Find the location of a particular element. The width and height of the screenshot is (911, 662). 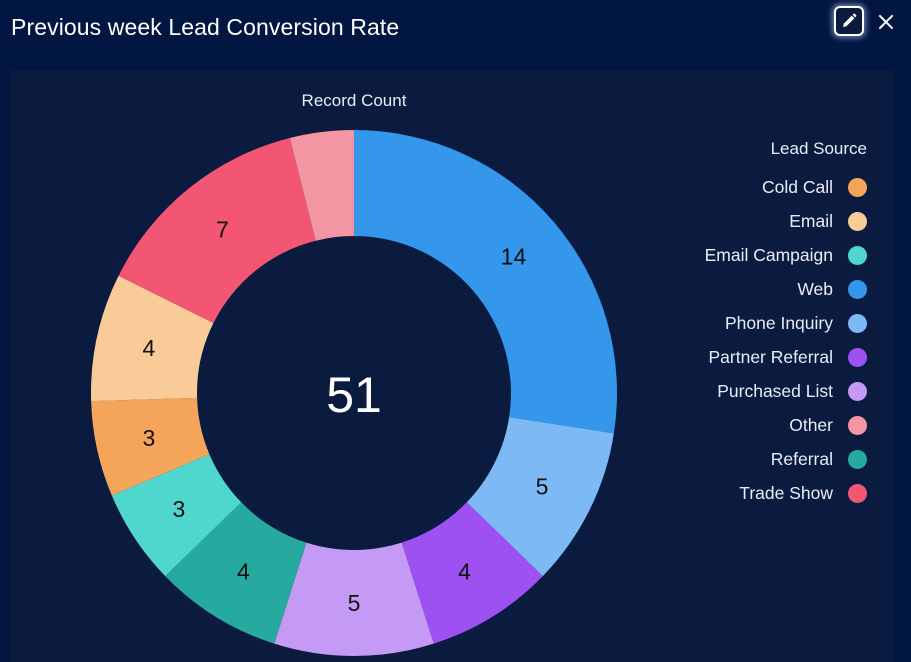

chart-title: Previous week Lead Conversion Rate is located at coordinates (205, 27).